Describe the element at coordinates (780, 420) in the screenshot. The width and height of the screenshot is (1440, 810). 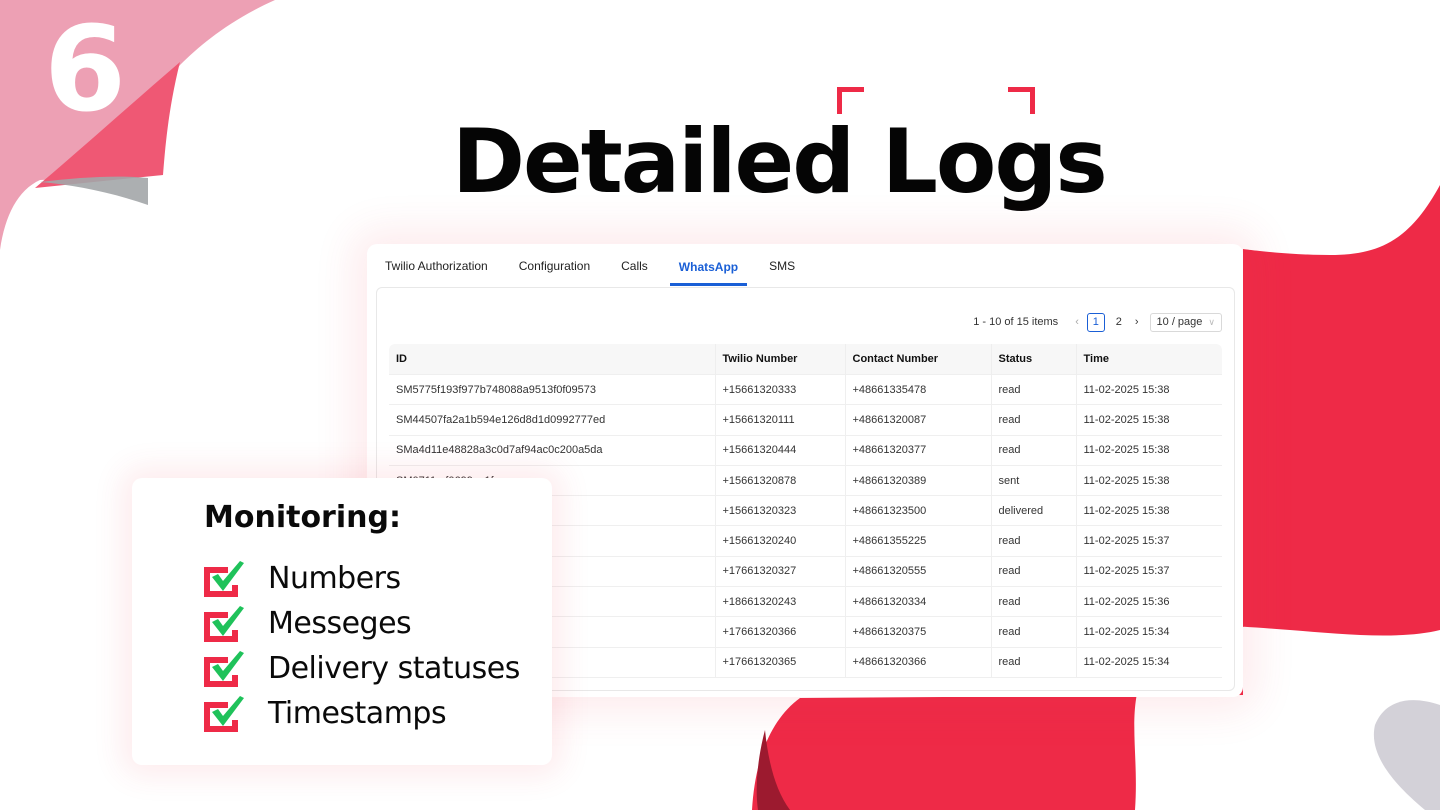
I see `cell-twilio-number: +15661320111` at that location.